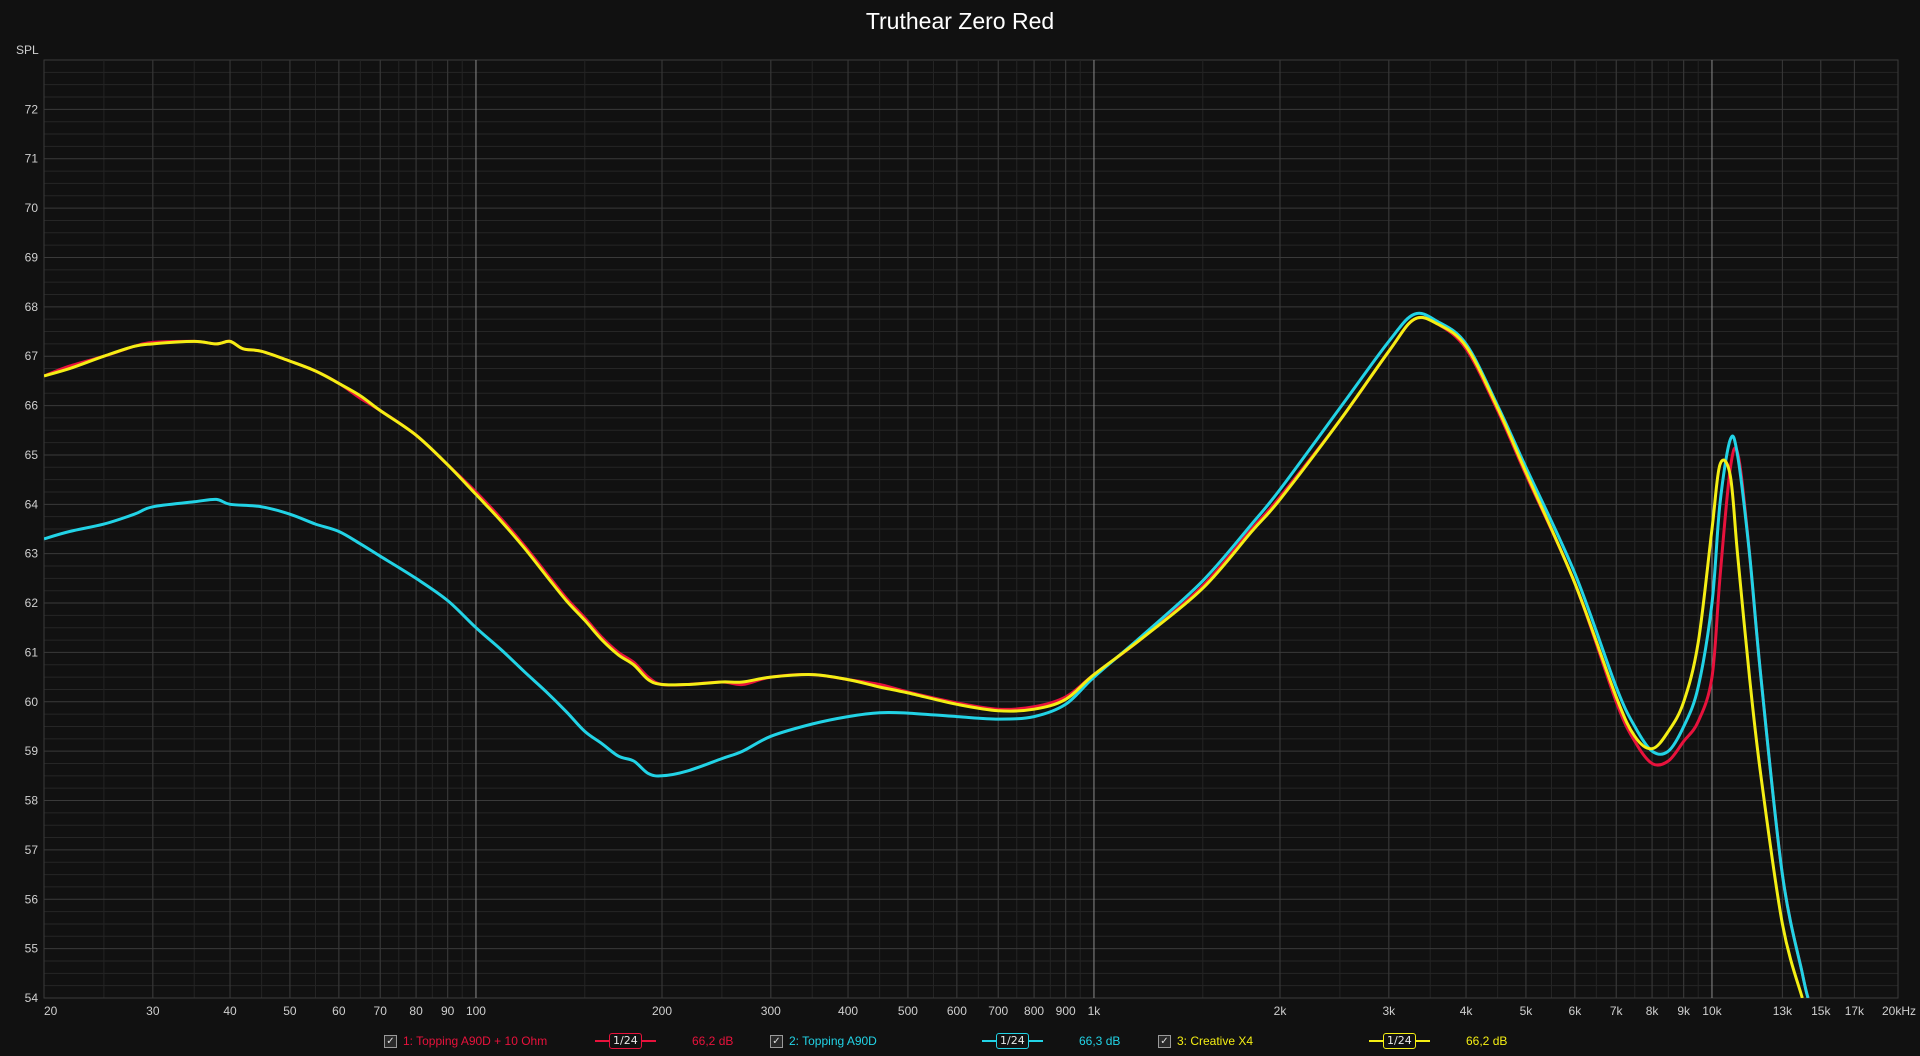 The image size is (1920, 1056). What do you see at coordinates (339, 1011) in the screenshot?
I see `x-tick-label: 60` at bounding box center [339, 1011].